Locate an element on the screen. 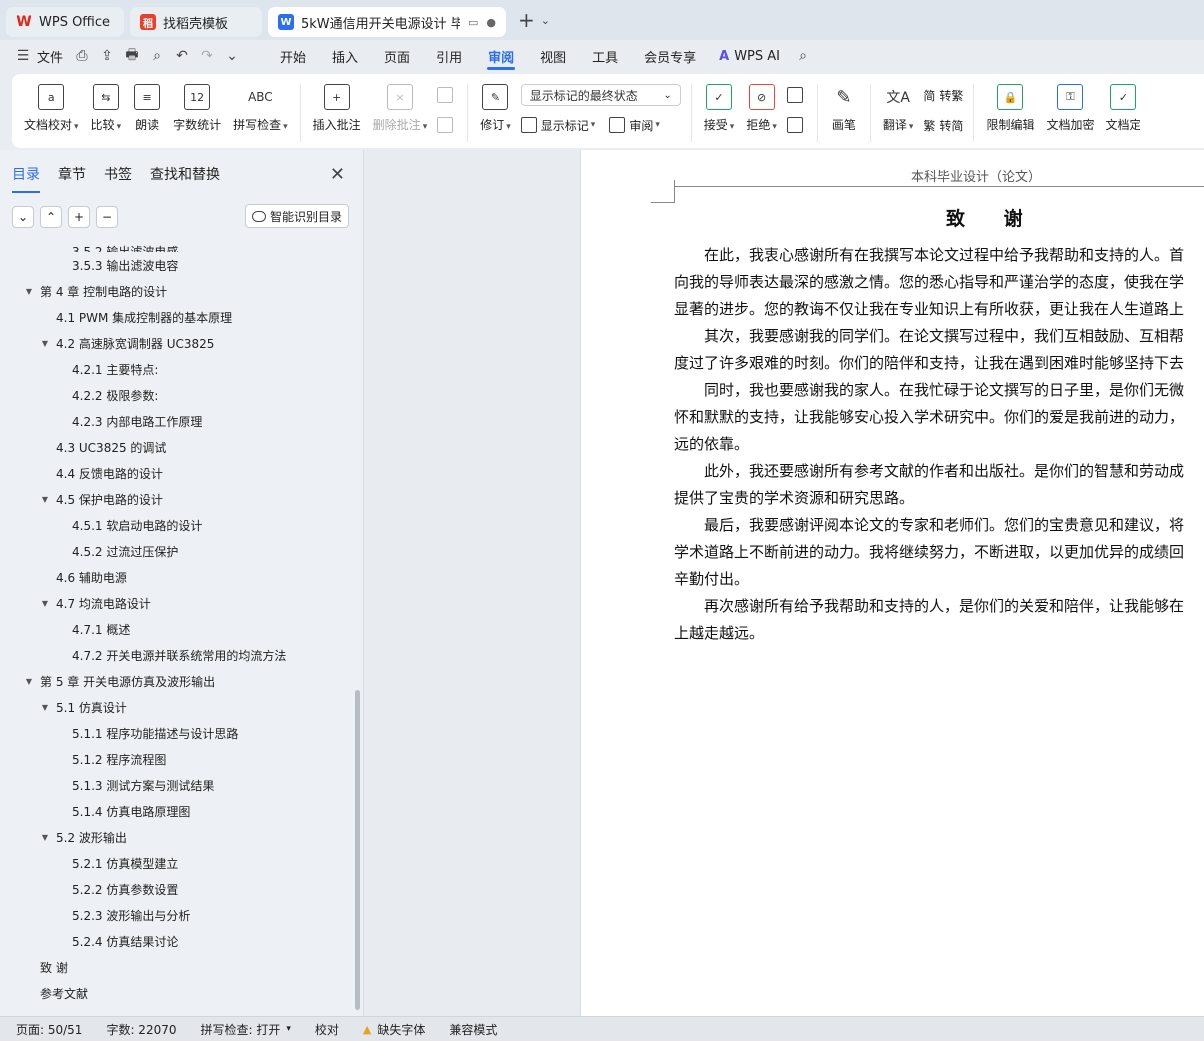 The image size is (1204, 1041). toc-item: 5.2.3 波形输出与分析 is located at coordinates (176, 915).